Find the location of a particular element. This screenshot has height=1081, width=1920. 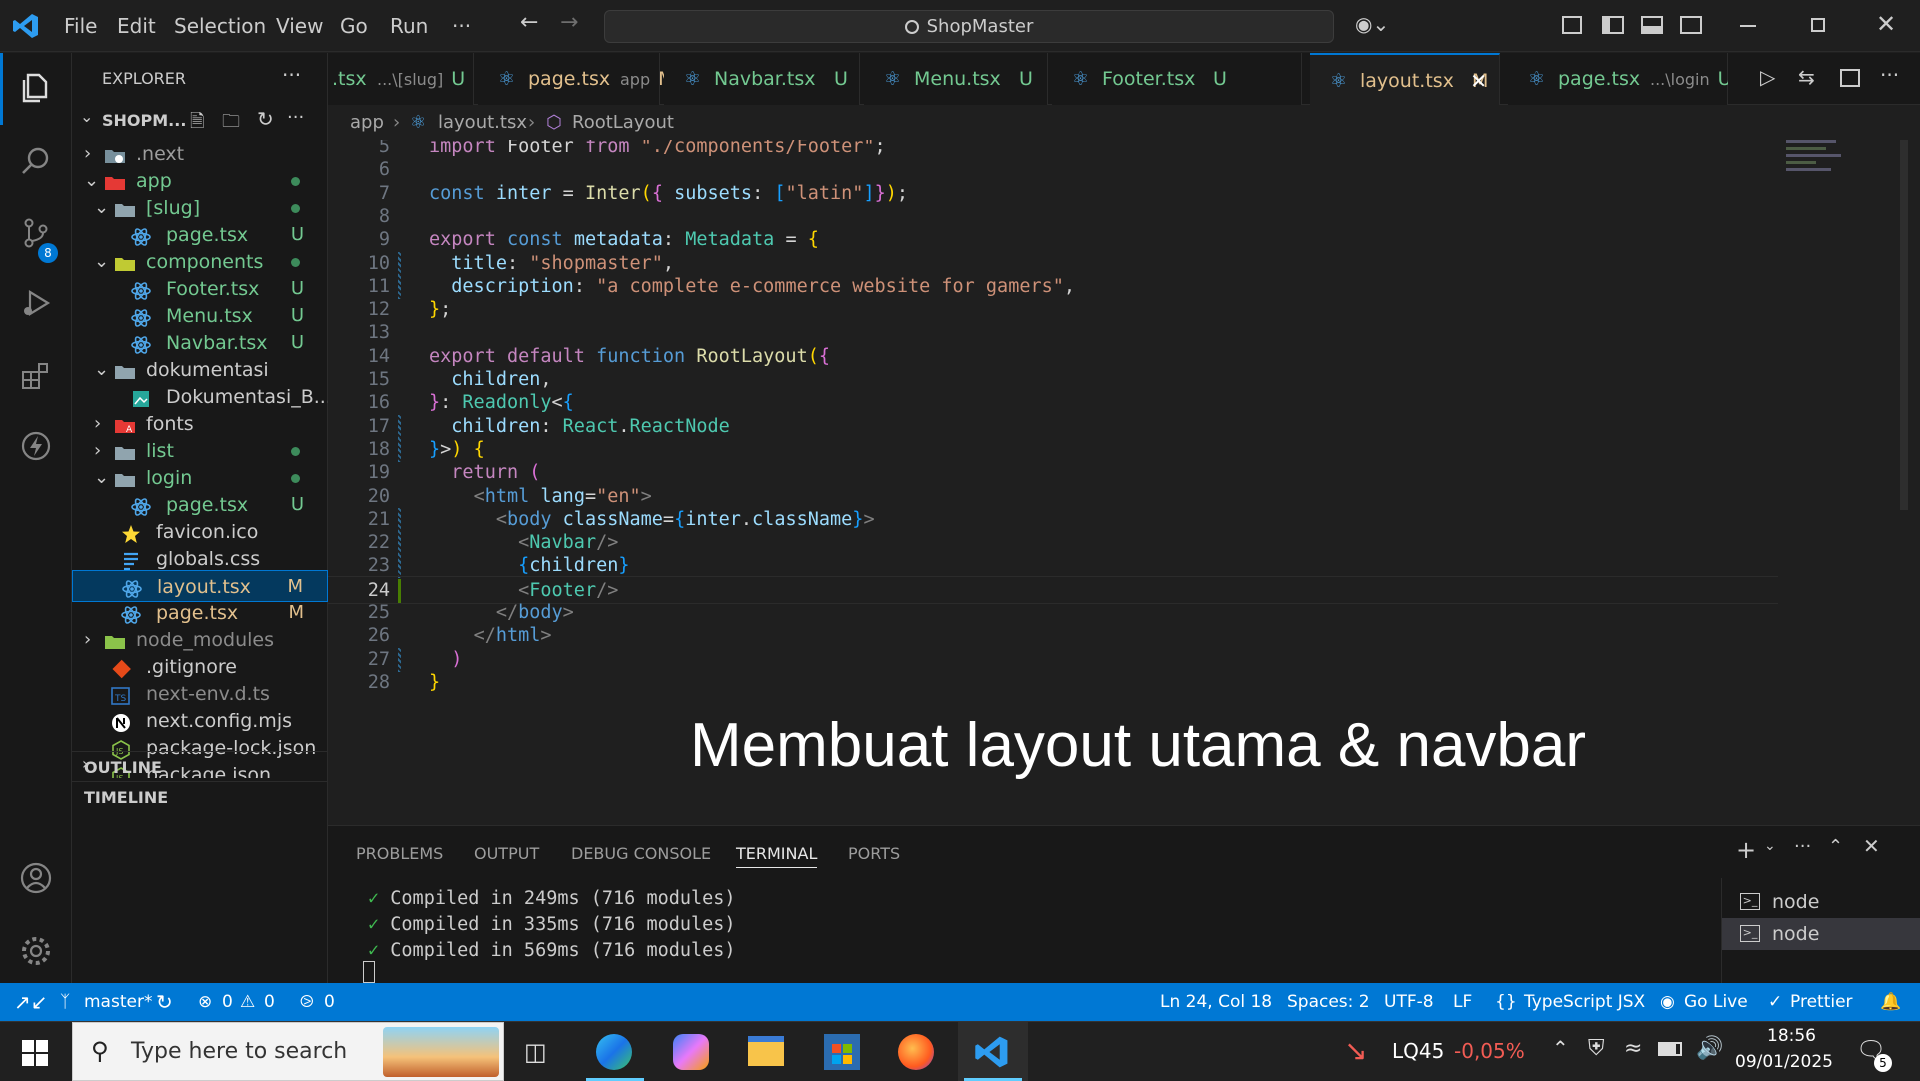

menu-file: File is located at coordinates (80, 26).